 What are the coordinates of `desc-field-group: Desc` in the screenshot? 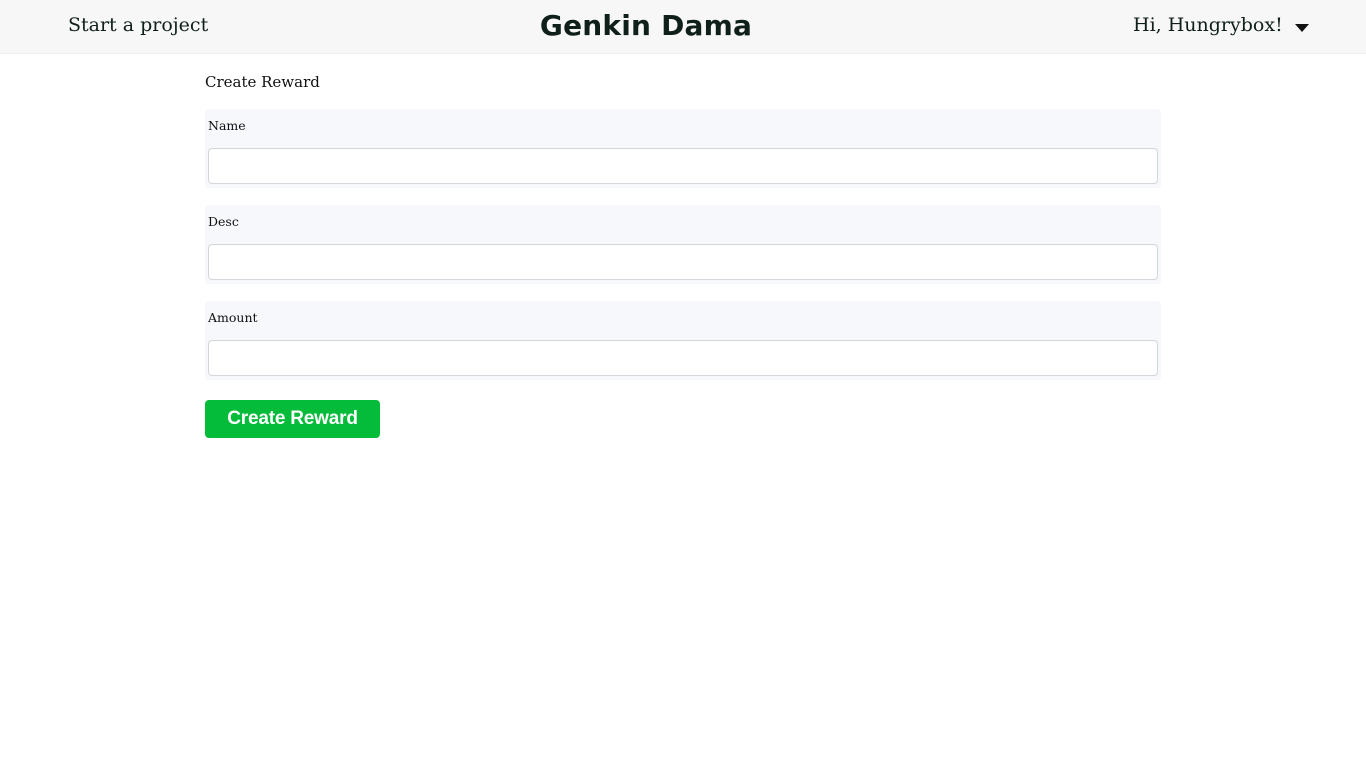 It's located at (683, 244).